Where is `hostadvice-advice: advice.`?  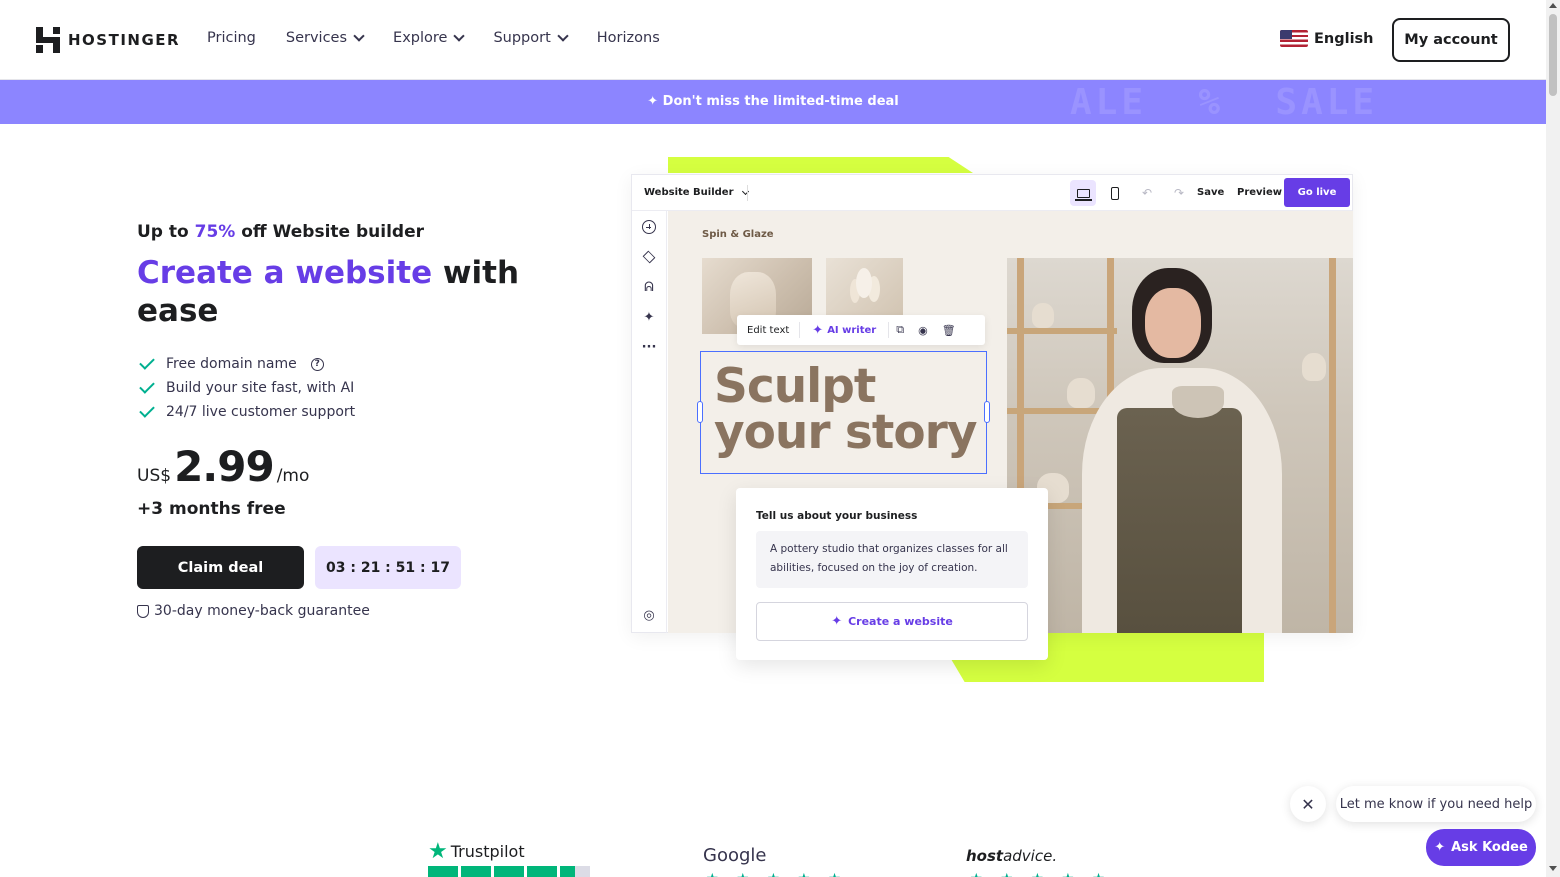
hostadvice-advice: advice. is located at coordinates (1030, 856).